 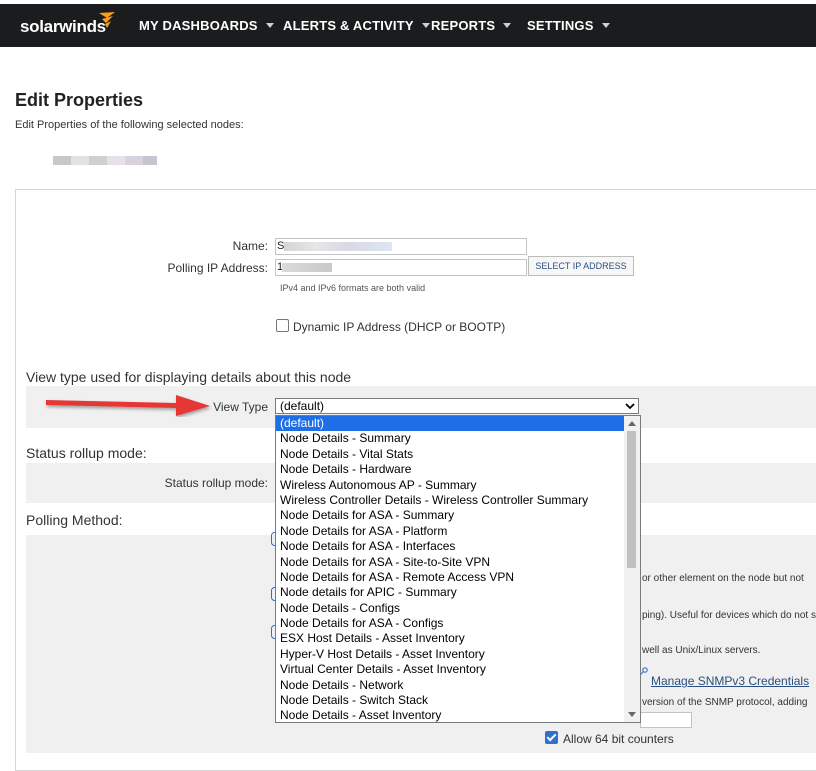 I want to click on nav-my-dashboards: MY DASHBOARDS, so click(x=206, y=25).